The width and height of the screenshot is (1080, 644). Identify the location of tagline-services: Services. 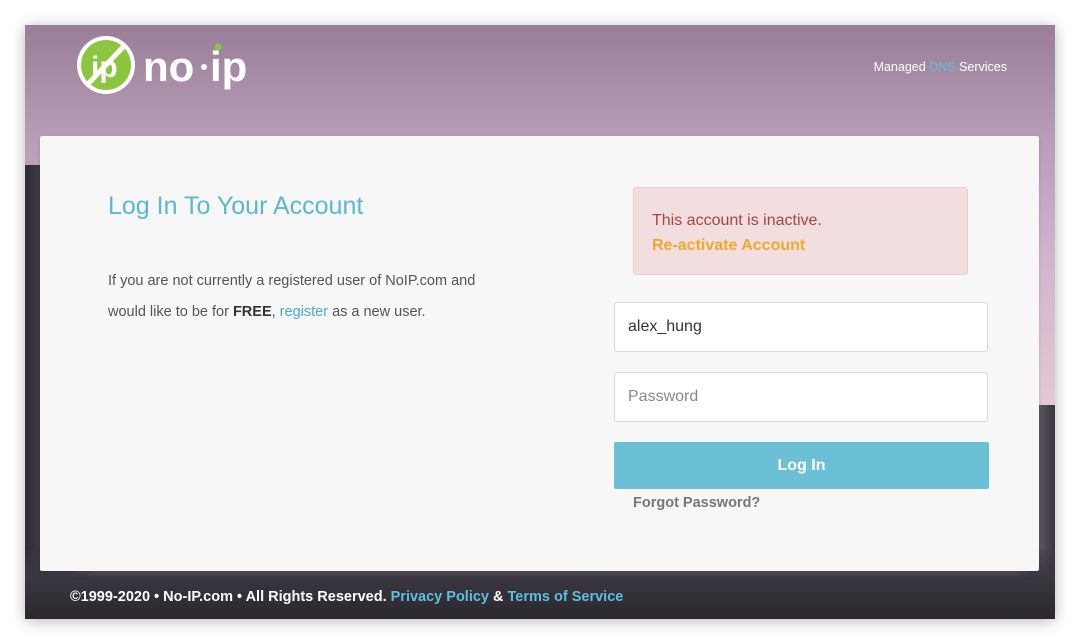
(983, 67).